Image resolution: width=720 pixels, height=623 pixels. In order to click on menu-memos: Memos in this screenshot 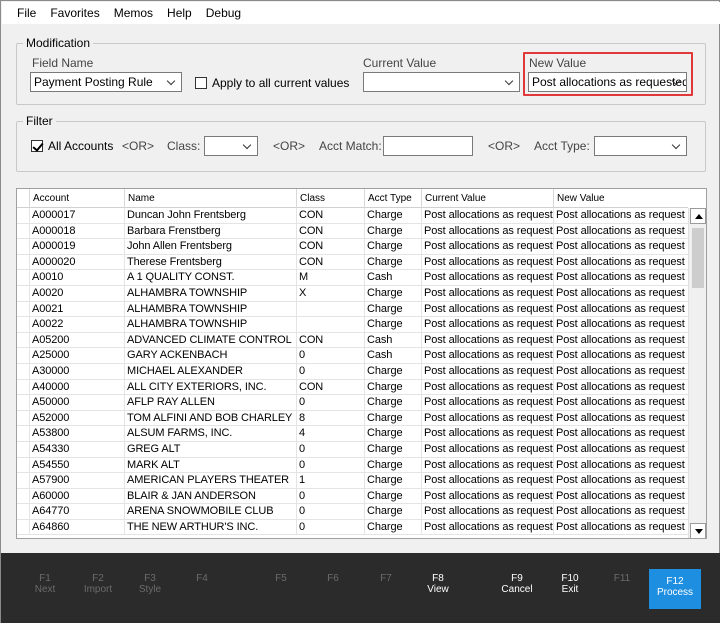, I will do `click(133, 13)`.